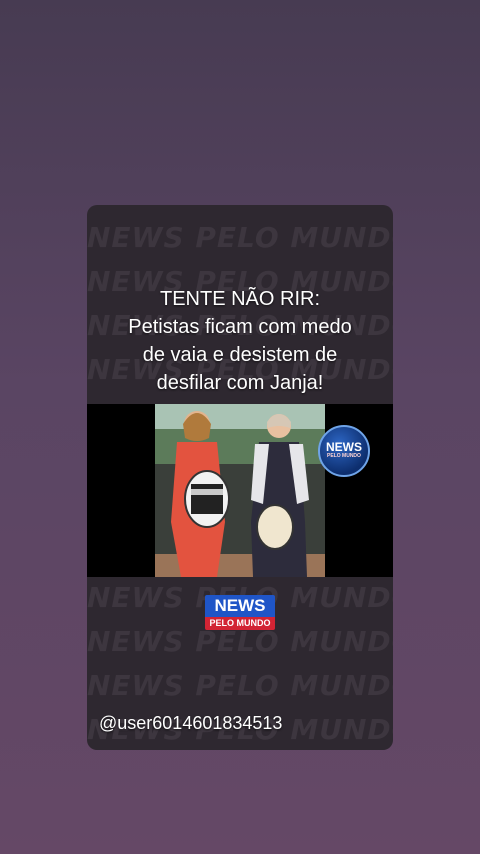 The width and height of the screenshot is (480, 854). I want to click on headline-line: TENTE NÃO RIR:, so click(239, 299).